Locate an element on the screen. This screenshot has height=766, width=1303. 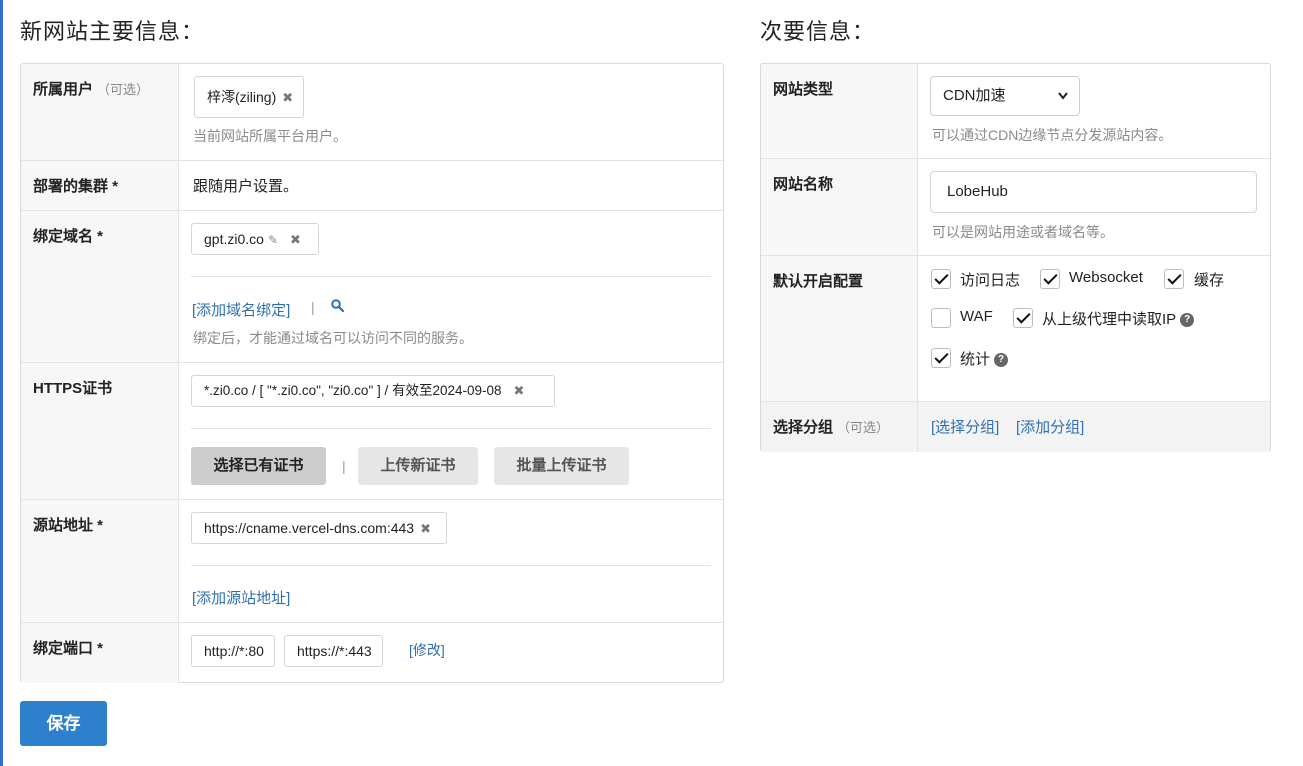
waf-checkbox is located at coordinates (941, 318).